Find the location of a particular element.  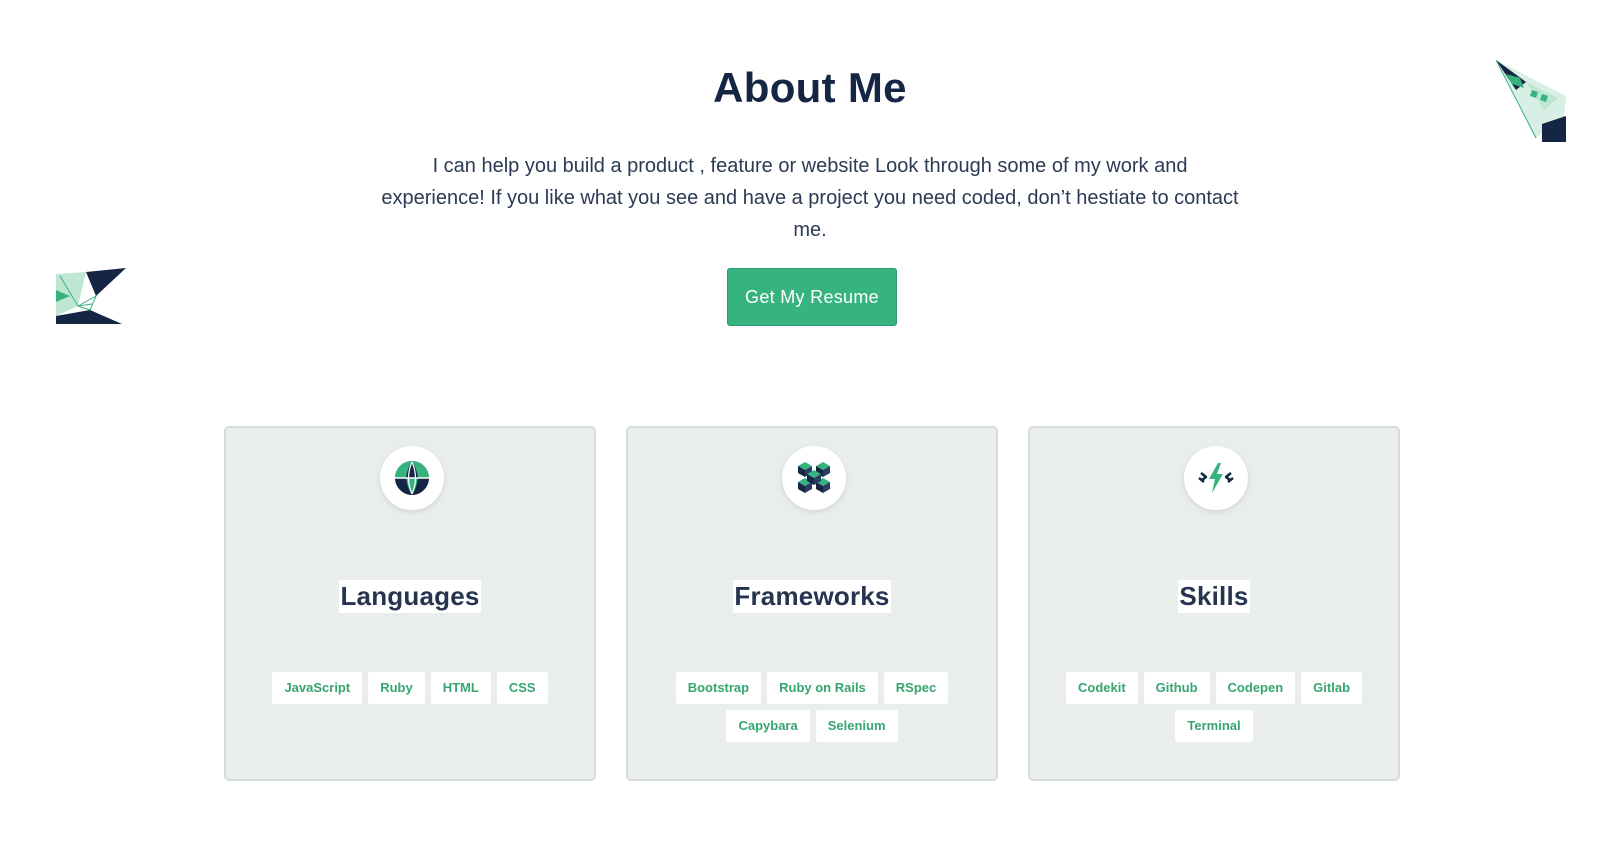

intro-line: me. is located at coordinates (810, 230).